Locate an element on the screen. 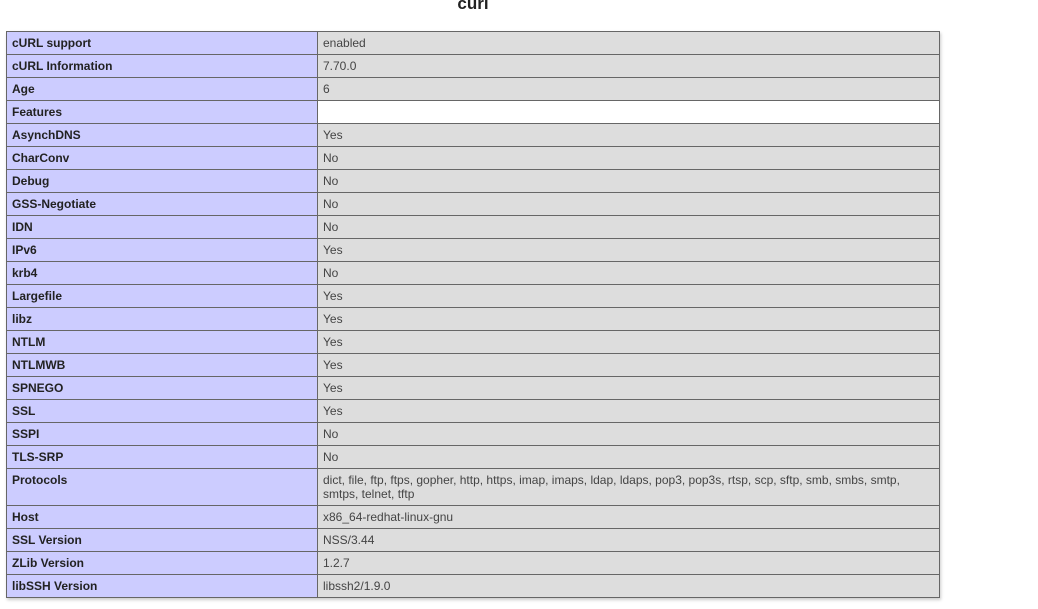 The image size is (1038, 609). table-row: Age 6 is located at coordinates (473, 89).